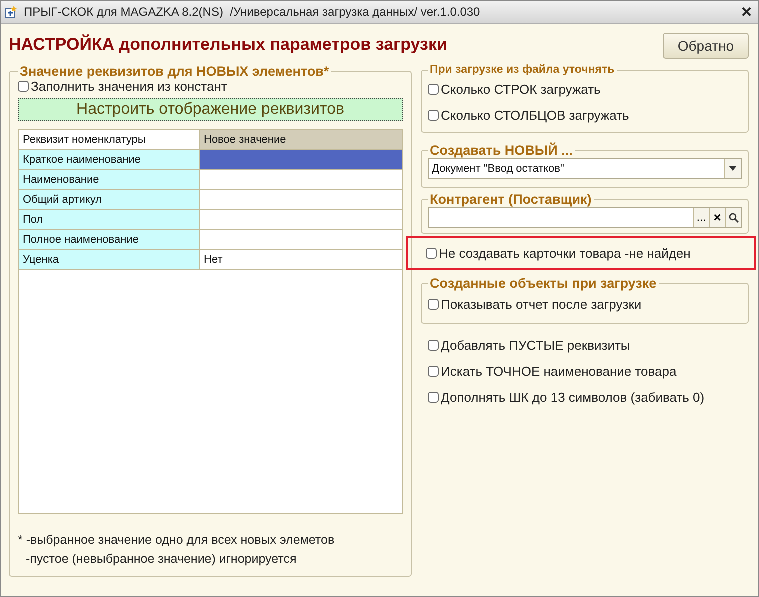  What do you see at coordinates (541, 304) in the screenshot?
I see `checkbox-label: Показывать отчет после загрузки` at bounding box center [541, 304].